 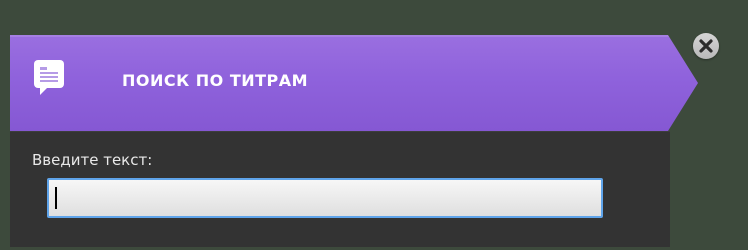 I want to click on close-icon, so click(x=706, y=46).